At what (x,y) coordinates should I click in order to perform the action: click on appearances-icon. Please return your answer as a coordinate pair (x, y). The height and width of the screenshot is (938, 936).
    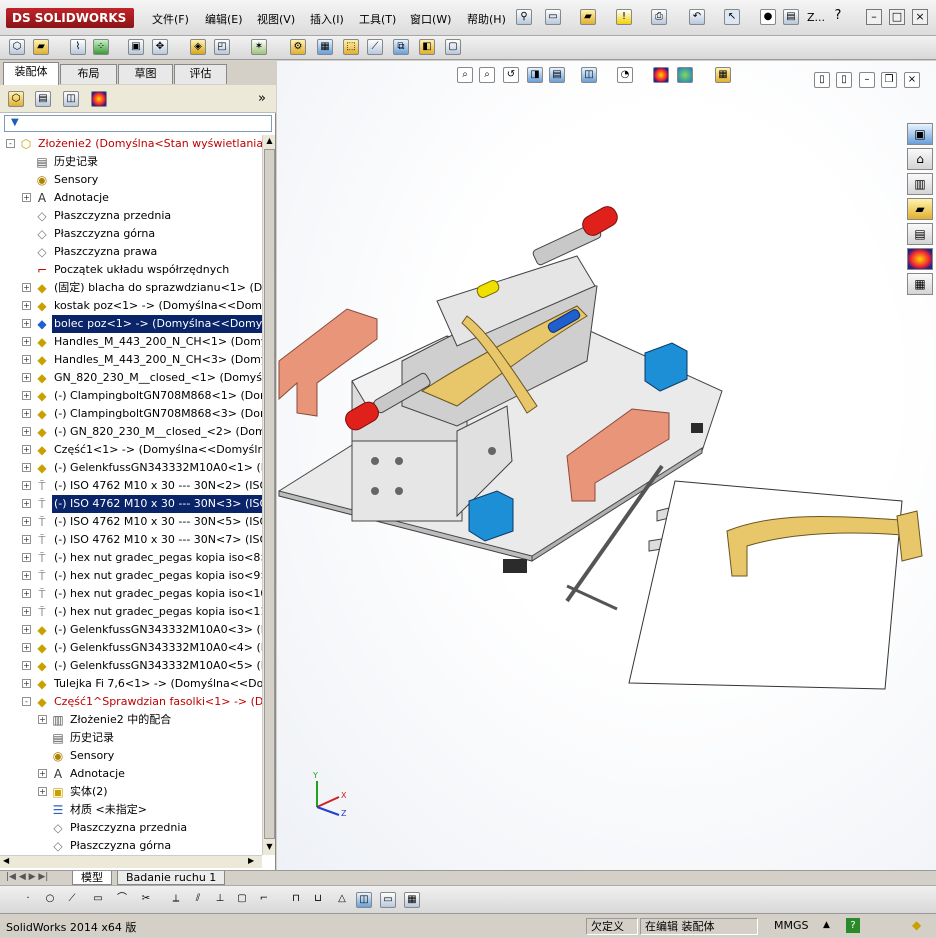
    Looking at the image, I should click on (920, 259).